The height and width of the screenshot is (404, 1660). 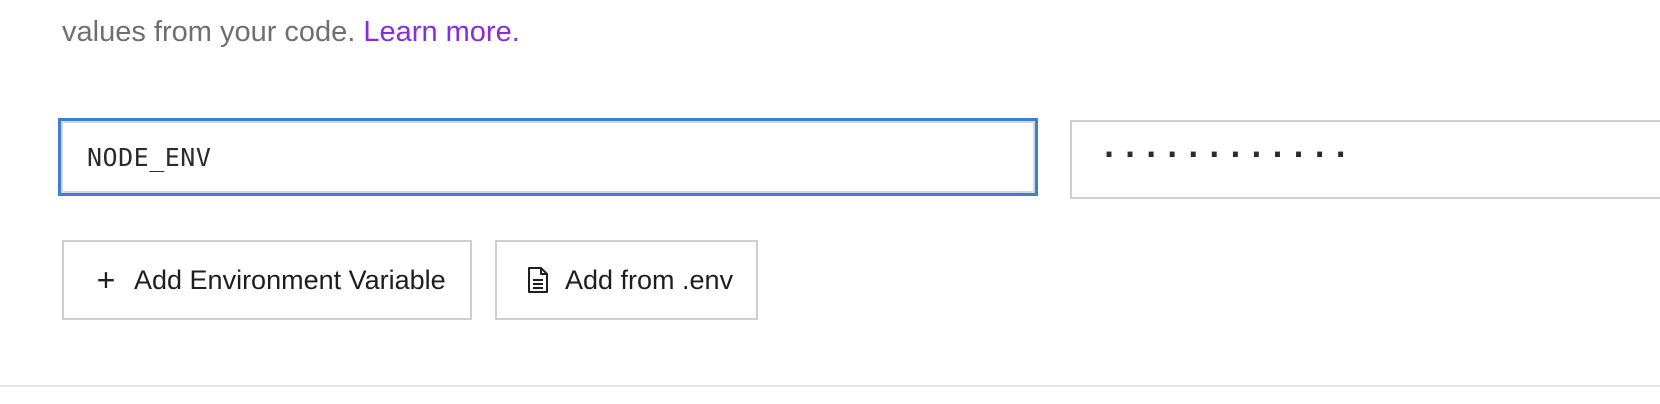 I want to click on env-value-input: ············, so click(x=1365, y=159).